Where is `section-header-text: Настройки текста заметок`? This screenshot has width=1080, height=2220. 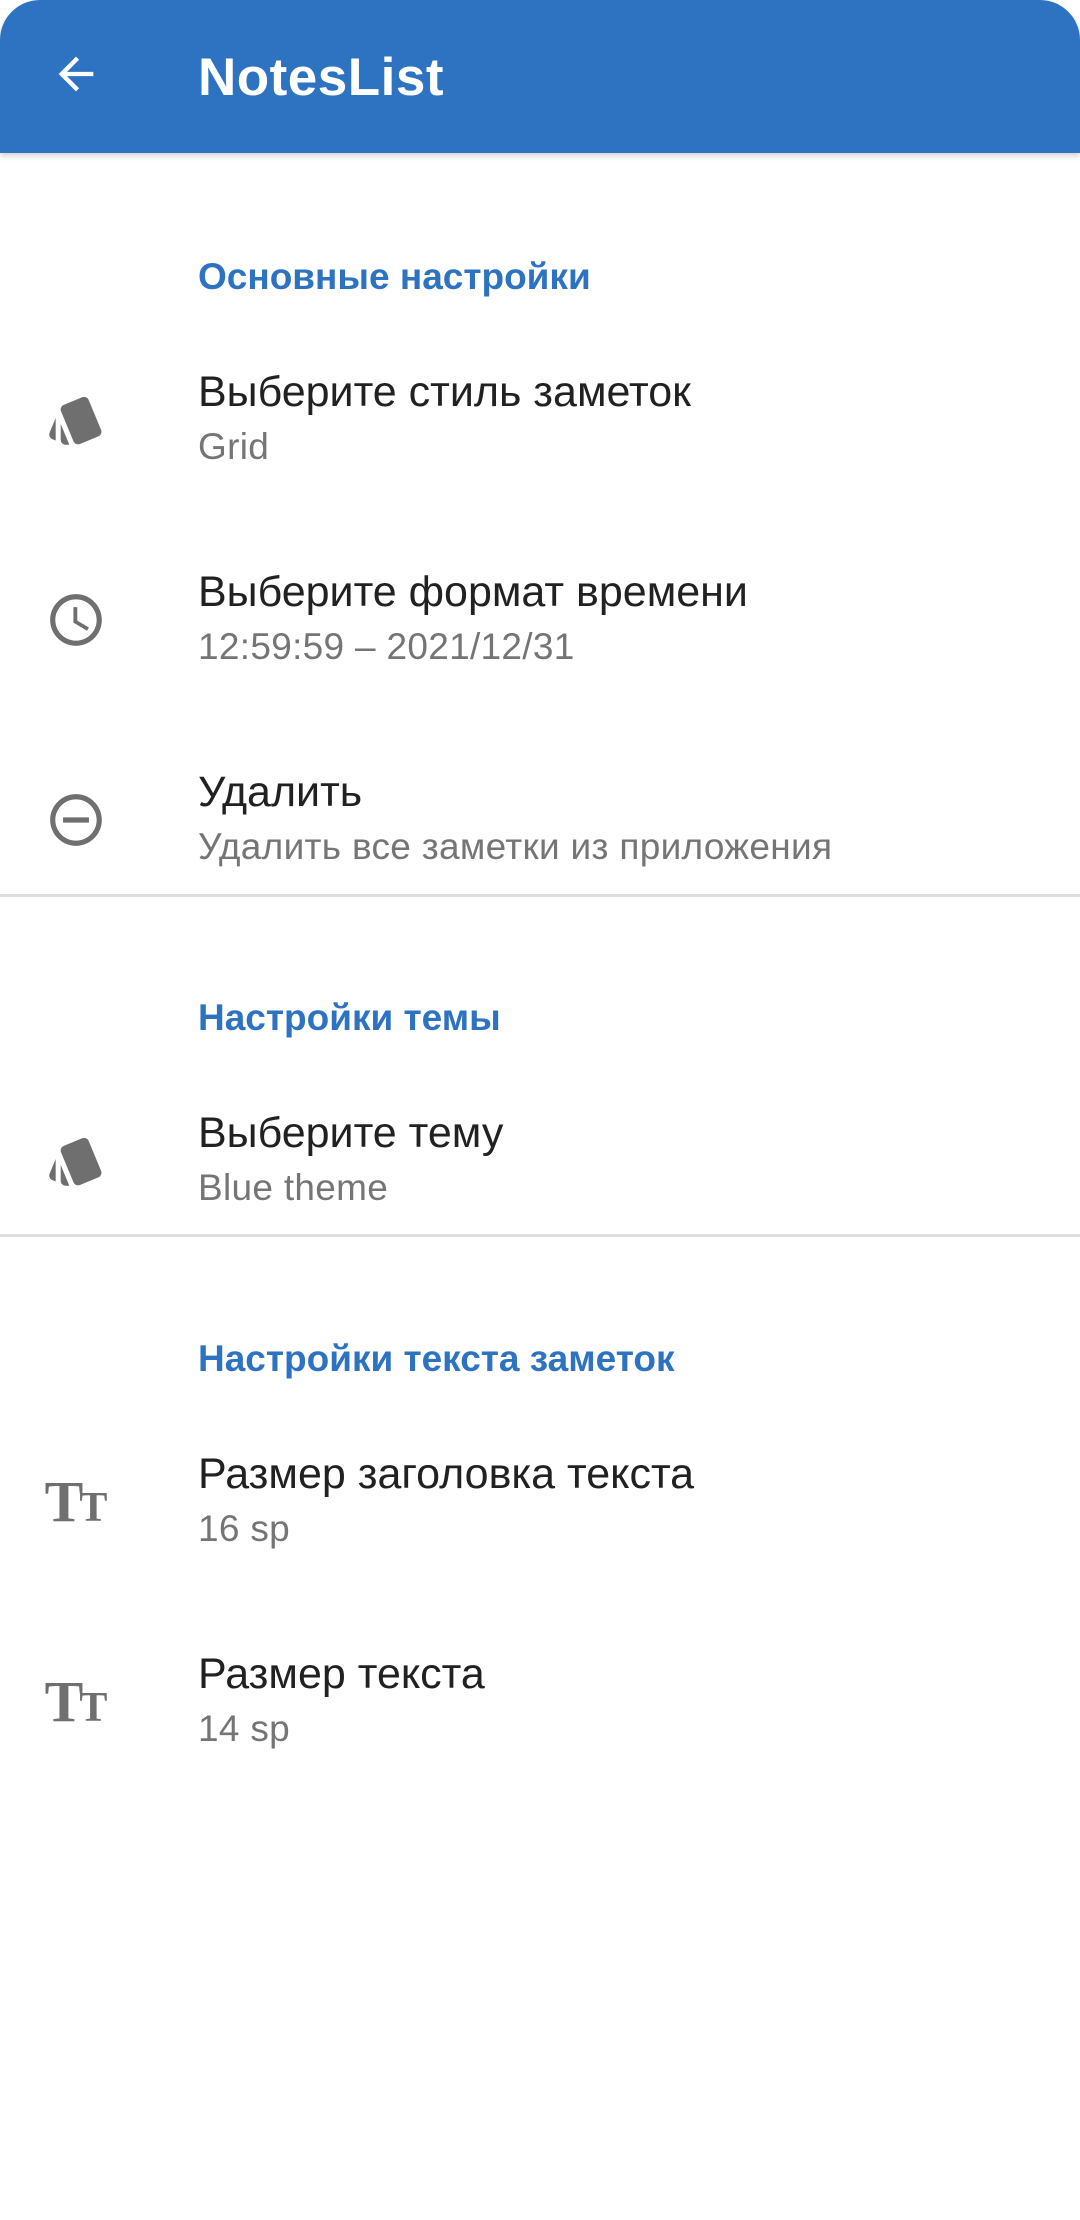 section-header-text: Настройки текста заметок is located at coordinates (436, 1358).